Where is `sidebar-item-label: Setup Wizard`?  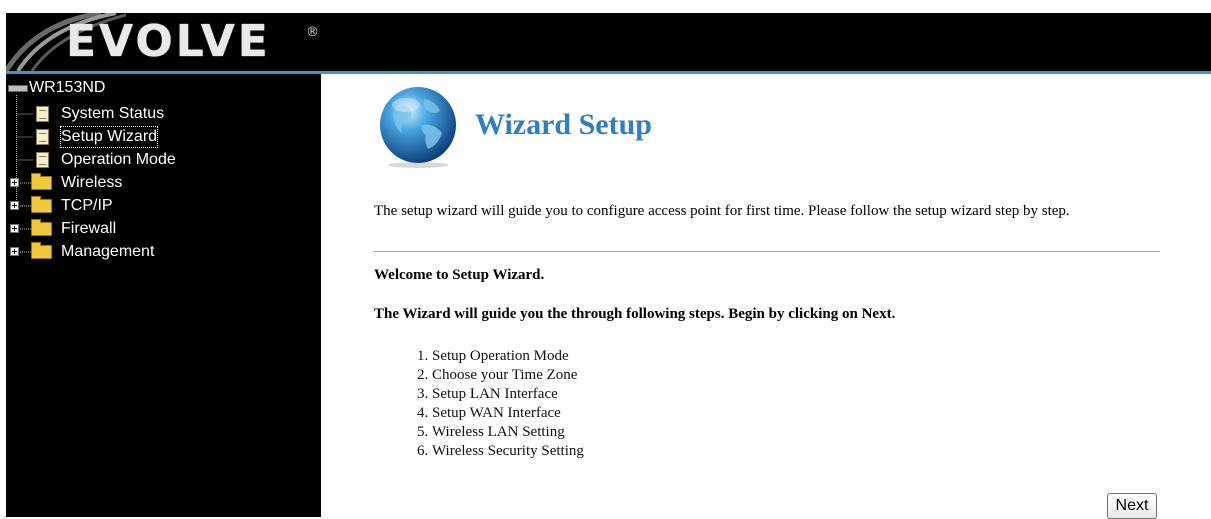 sidebar-item-label: Setup Wizard is located at coordinates (109, 137).